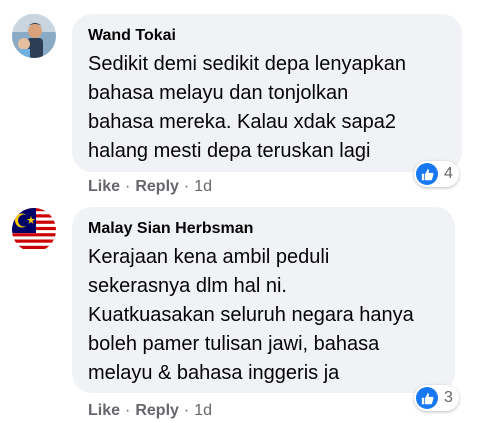 This screenshot has height=423, width=487. I want to click on reaction-count: 3, so click(448, 397).